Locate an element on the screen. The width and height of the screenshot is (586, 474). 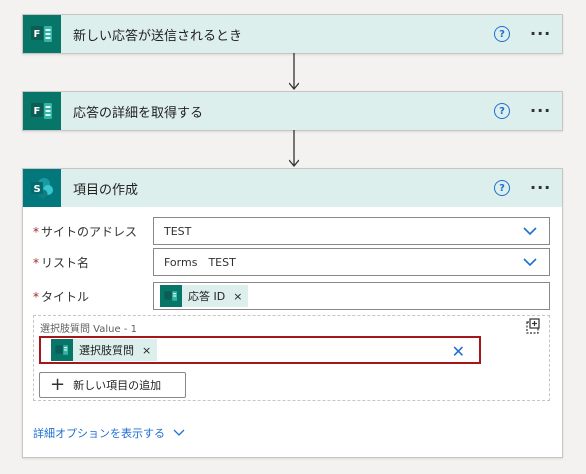
plus-icon: + is located at coordinates (58, 384).